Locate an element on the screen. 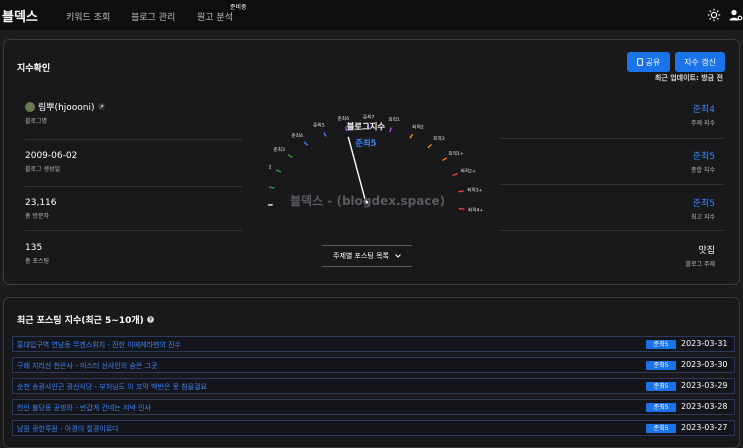  post-date: 2023-03-28 is located at coordinates (704, 406).